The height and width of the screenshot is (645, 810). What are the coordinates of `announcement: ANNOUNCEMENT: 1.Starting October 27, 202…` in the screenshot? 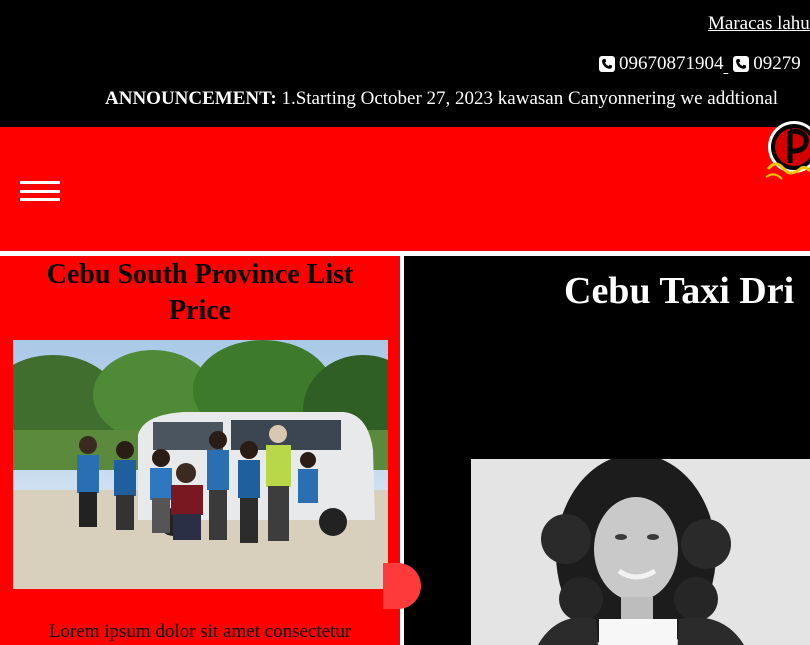 It's located at (441, 99).